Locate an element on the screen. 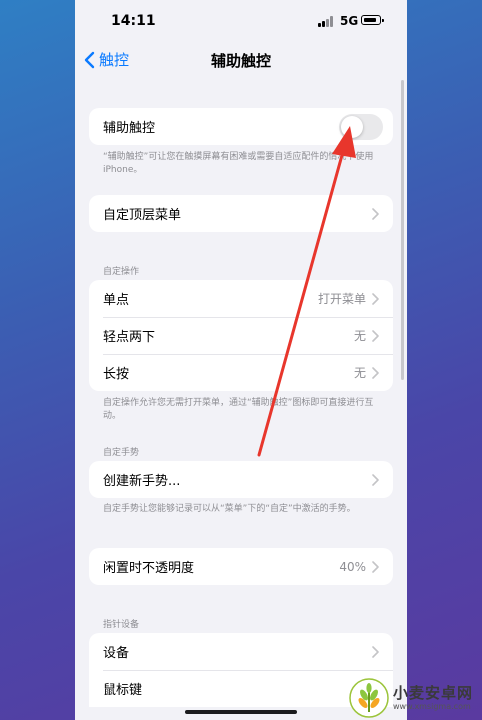 The image size is (482, 720). devices-row: 设备 is located at coordinates (241, 651).